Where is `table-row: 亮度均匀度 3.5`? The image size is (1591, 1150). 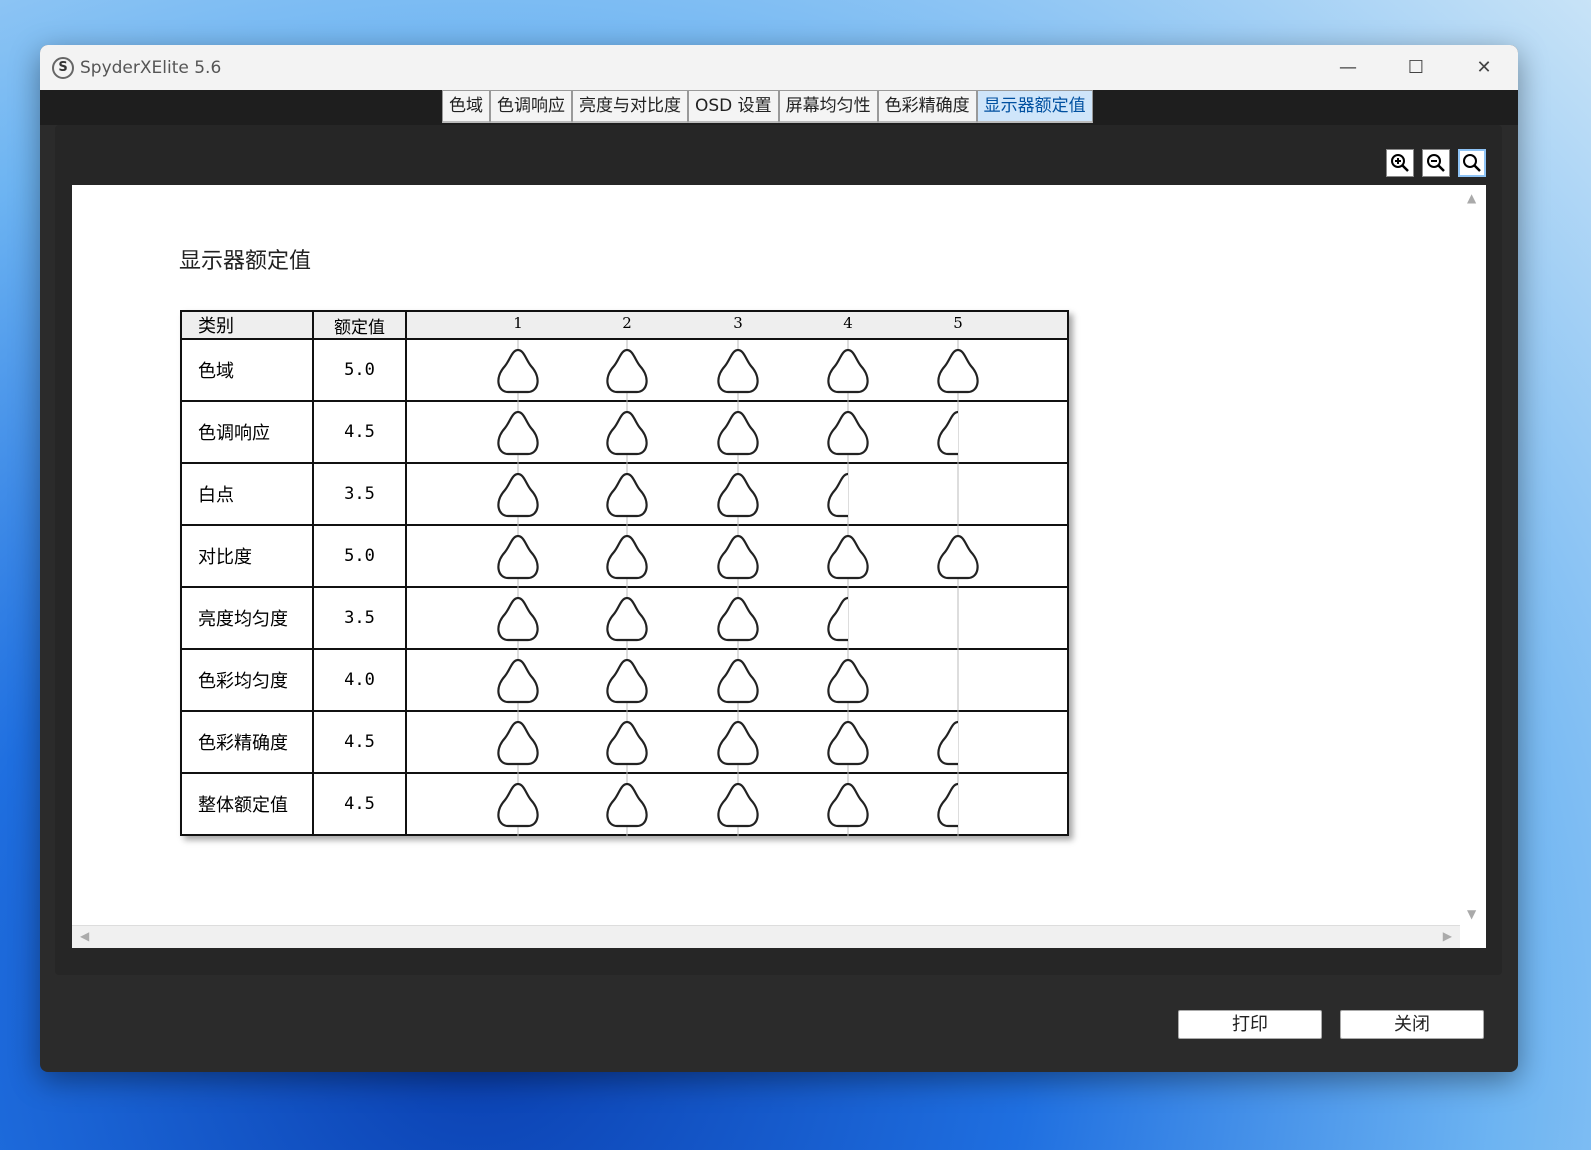
table-row: 亮度均匀度 3.5 is located at coordinates (624, 618).